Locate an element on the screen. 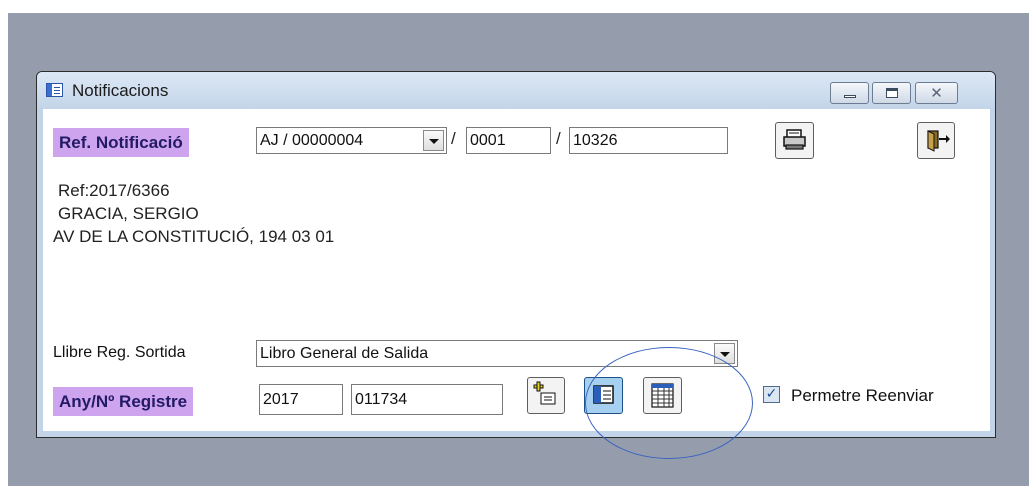 This screenshot has height=486, width=1029. maximize-button is located at coordinates (891, 93).